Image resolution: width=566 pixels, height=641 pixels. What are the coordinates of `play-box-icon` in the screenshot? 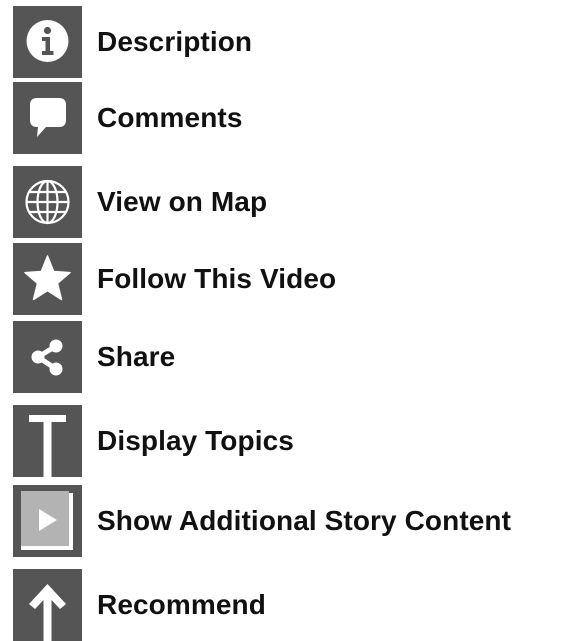 It's located at (47, 521).